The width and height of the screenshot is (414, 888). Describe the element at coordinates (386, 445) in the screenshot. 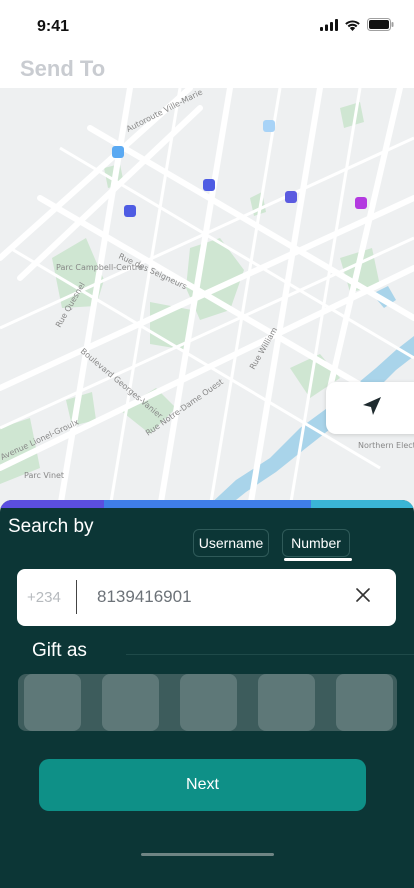

I see `map-label-building: Northern Electric Building` at that location.